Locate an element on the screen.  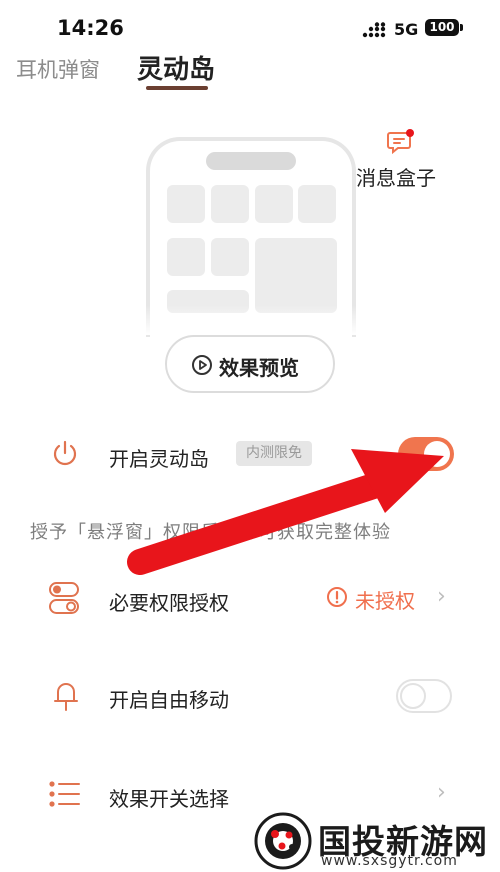
watermark-logo-icon is located at coordinates (283, 841).